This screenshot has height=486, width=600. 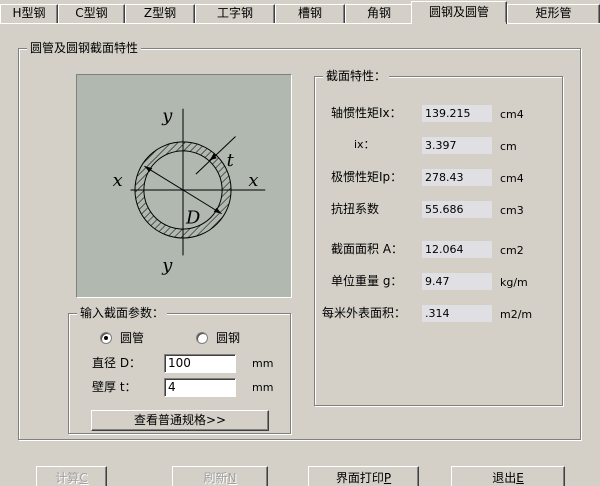 What do you see at coordinates (167, 116) in the screenshot?
I see `label-y-top: y` at bounding box center [167, 116].